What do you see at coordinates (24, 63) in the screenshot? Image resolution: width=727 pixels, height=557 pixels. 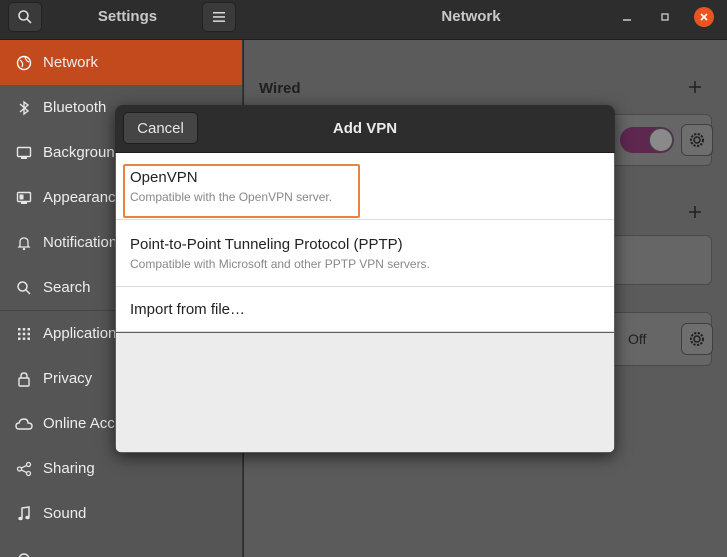 I see `network-icon` at bounding box center [24, 63].